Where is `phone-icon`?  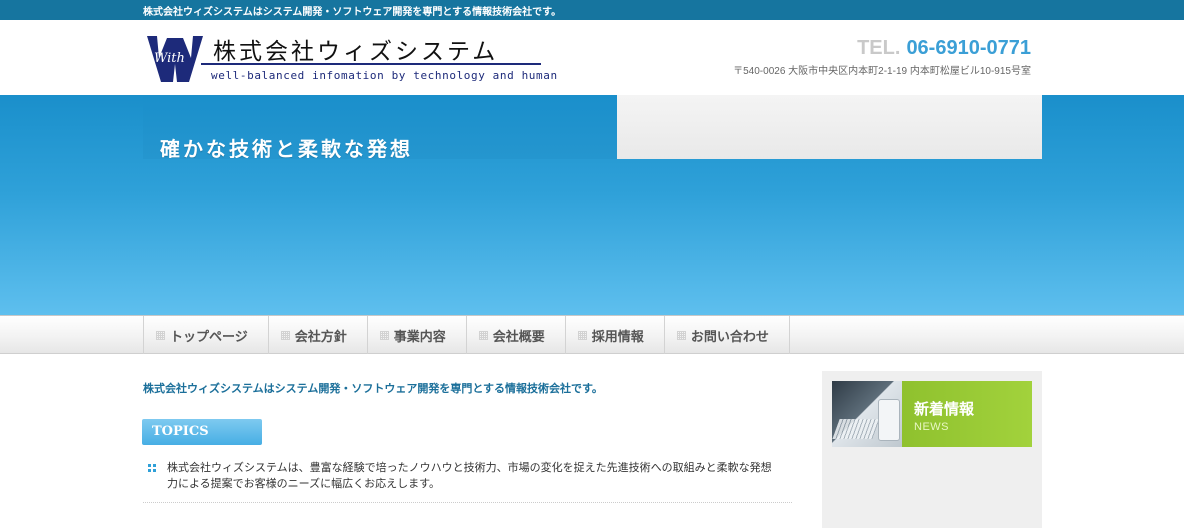
phone-icon is located at coordinates (889, 420).